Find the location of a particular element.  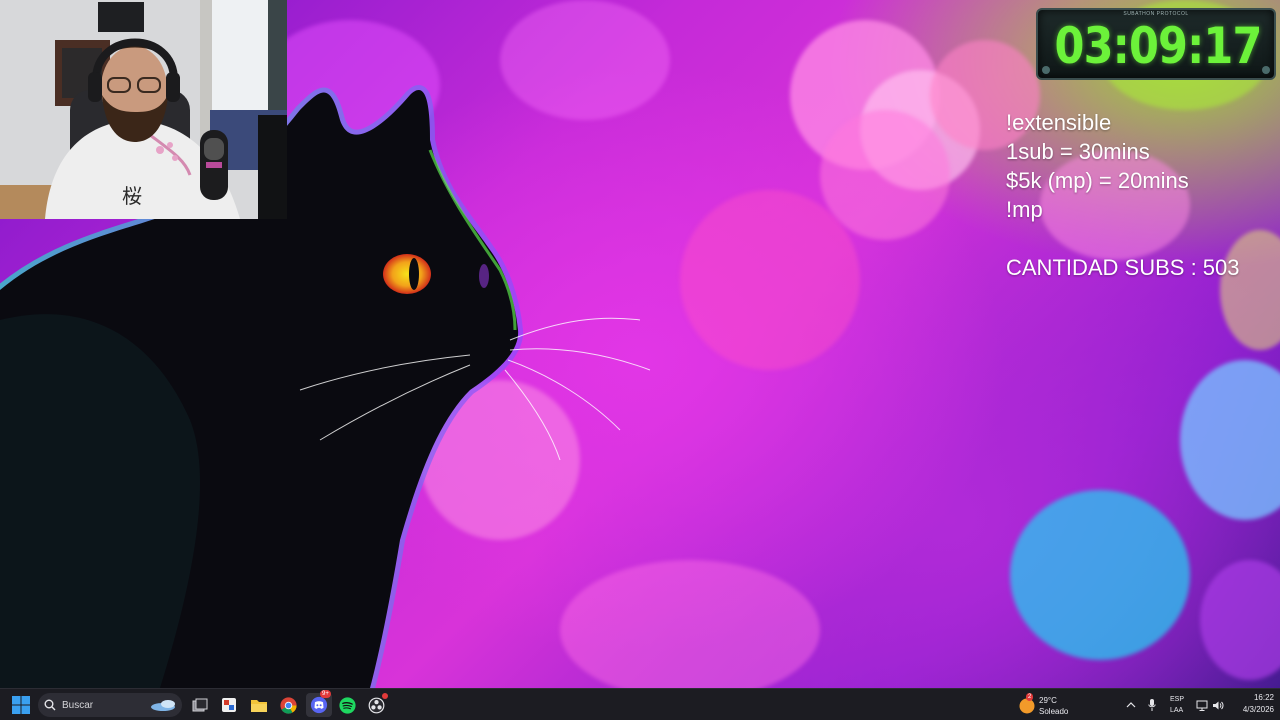

volume-icon is located at coordinates (1218, 705).